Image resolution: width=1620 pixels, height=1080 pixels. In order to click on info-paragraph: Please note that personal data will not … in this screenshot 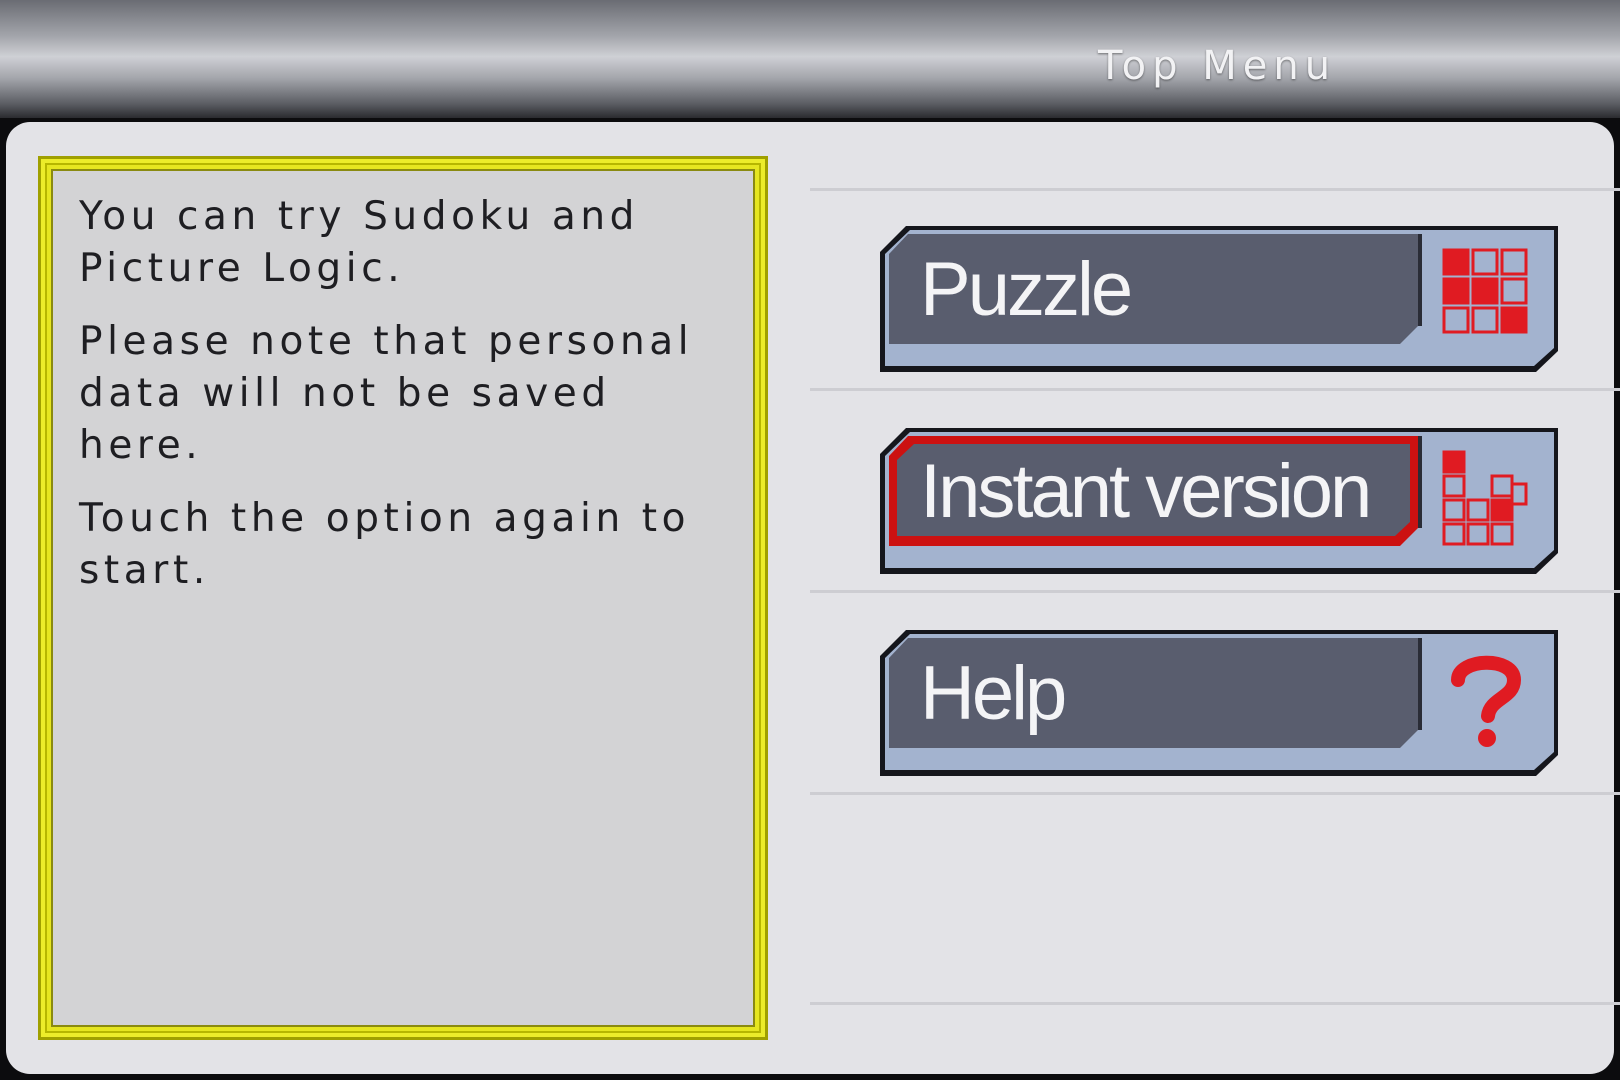, I will do `click(386, 393)`.